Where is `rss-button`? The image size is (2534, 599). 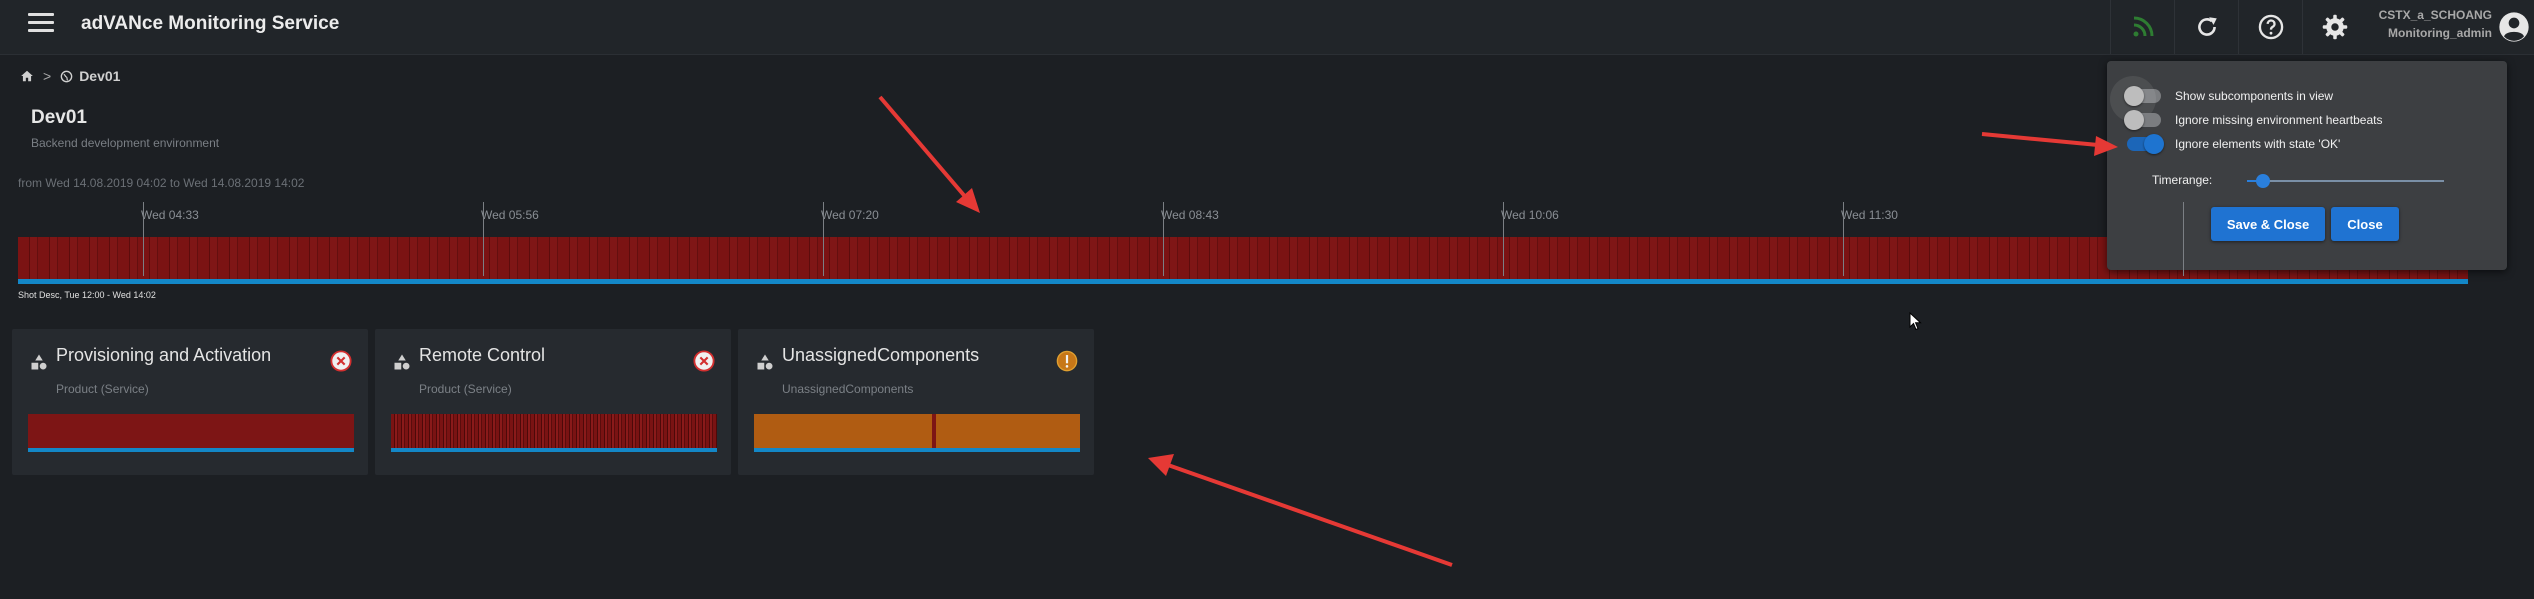 rss-button is located at coordinates (2142, 27).